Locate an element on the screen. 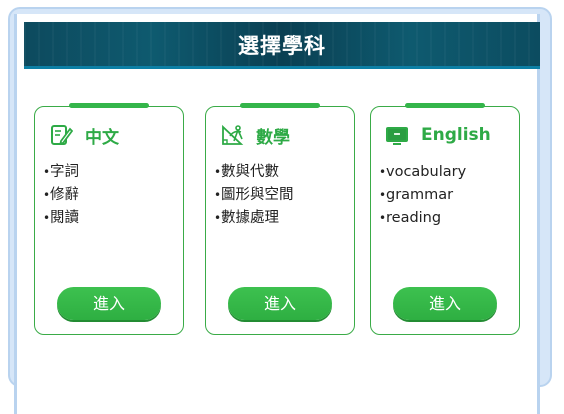  list-item: •修辭 is located at coordinates (61, 195).